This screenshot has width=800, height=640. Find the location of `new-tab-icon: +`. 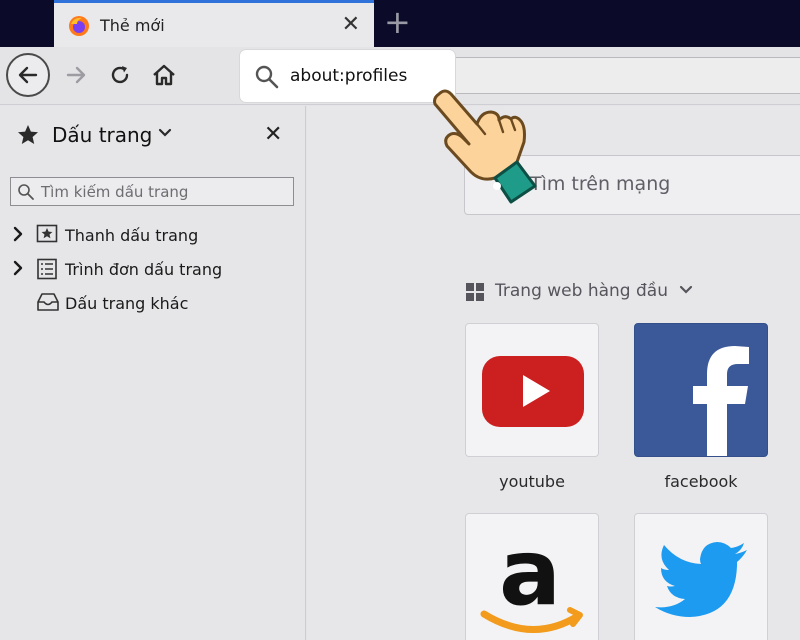

new-tab-icon: + is located at coordinates (397, 22).